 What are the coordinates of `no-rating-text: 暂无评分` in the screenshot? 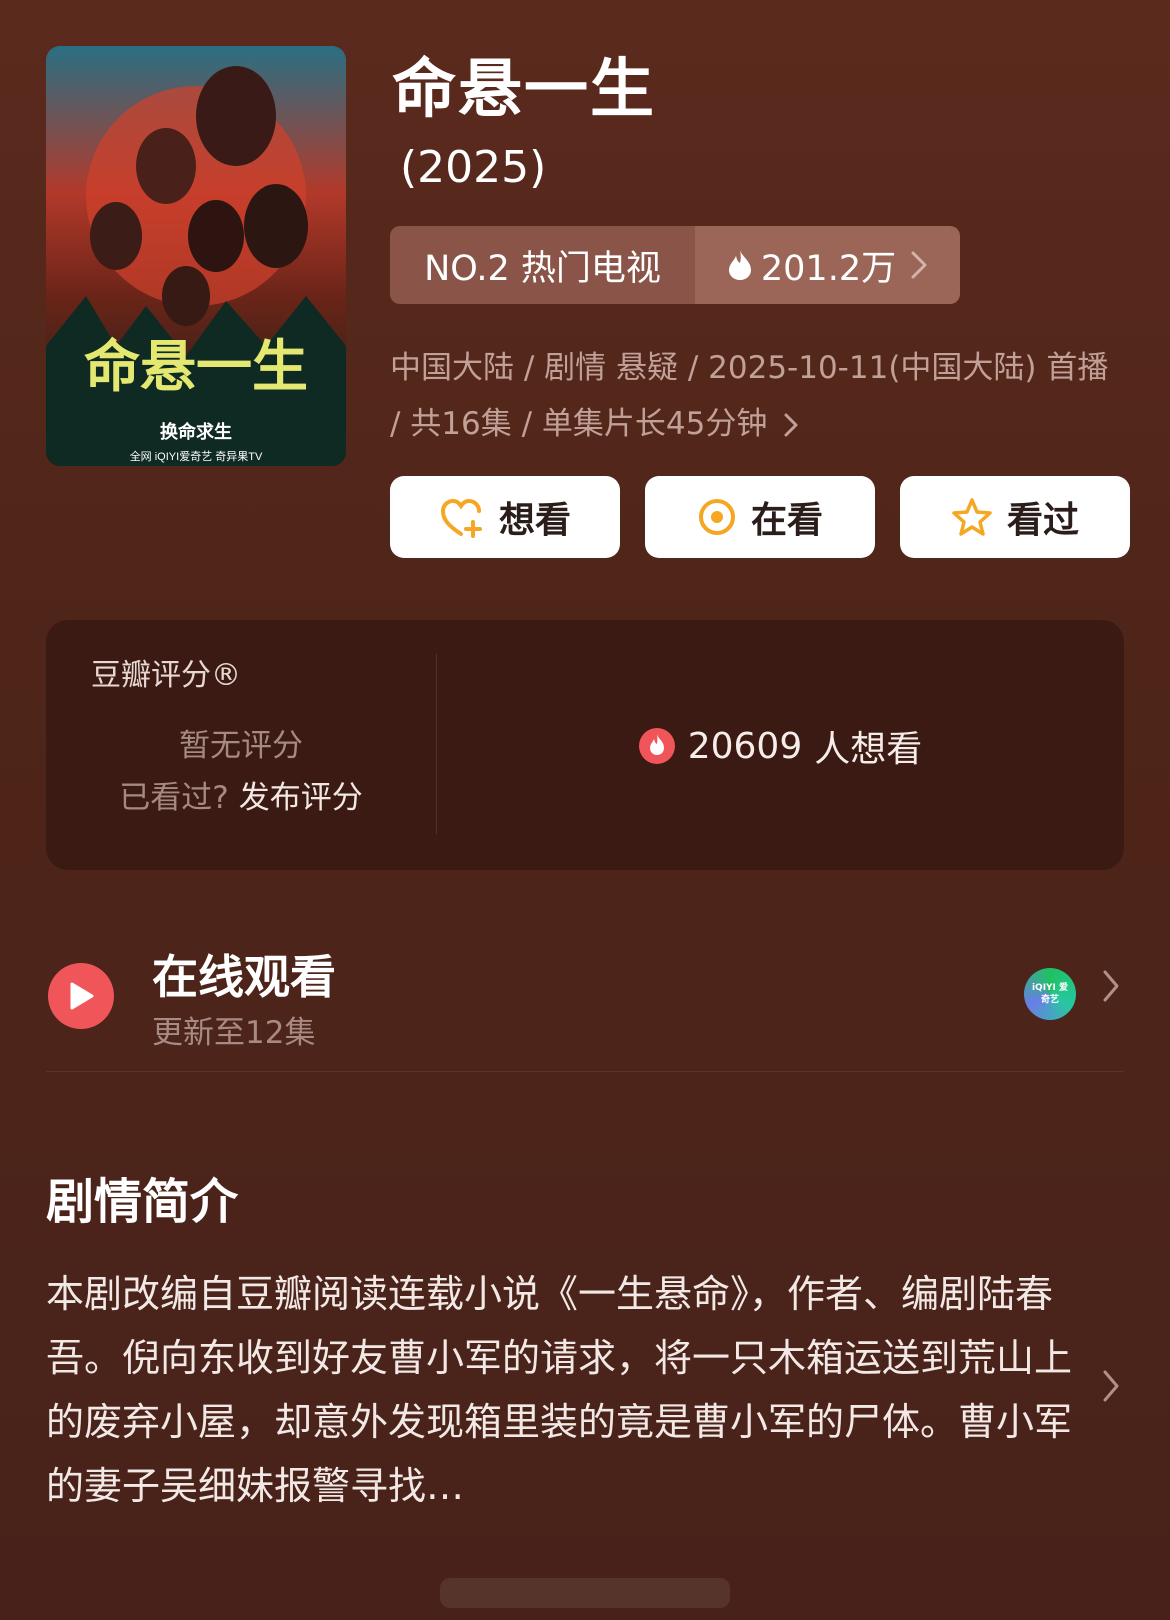 It's located at (241, 746).